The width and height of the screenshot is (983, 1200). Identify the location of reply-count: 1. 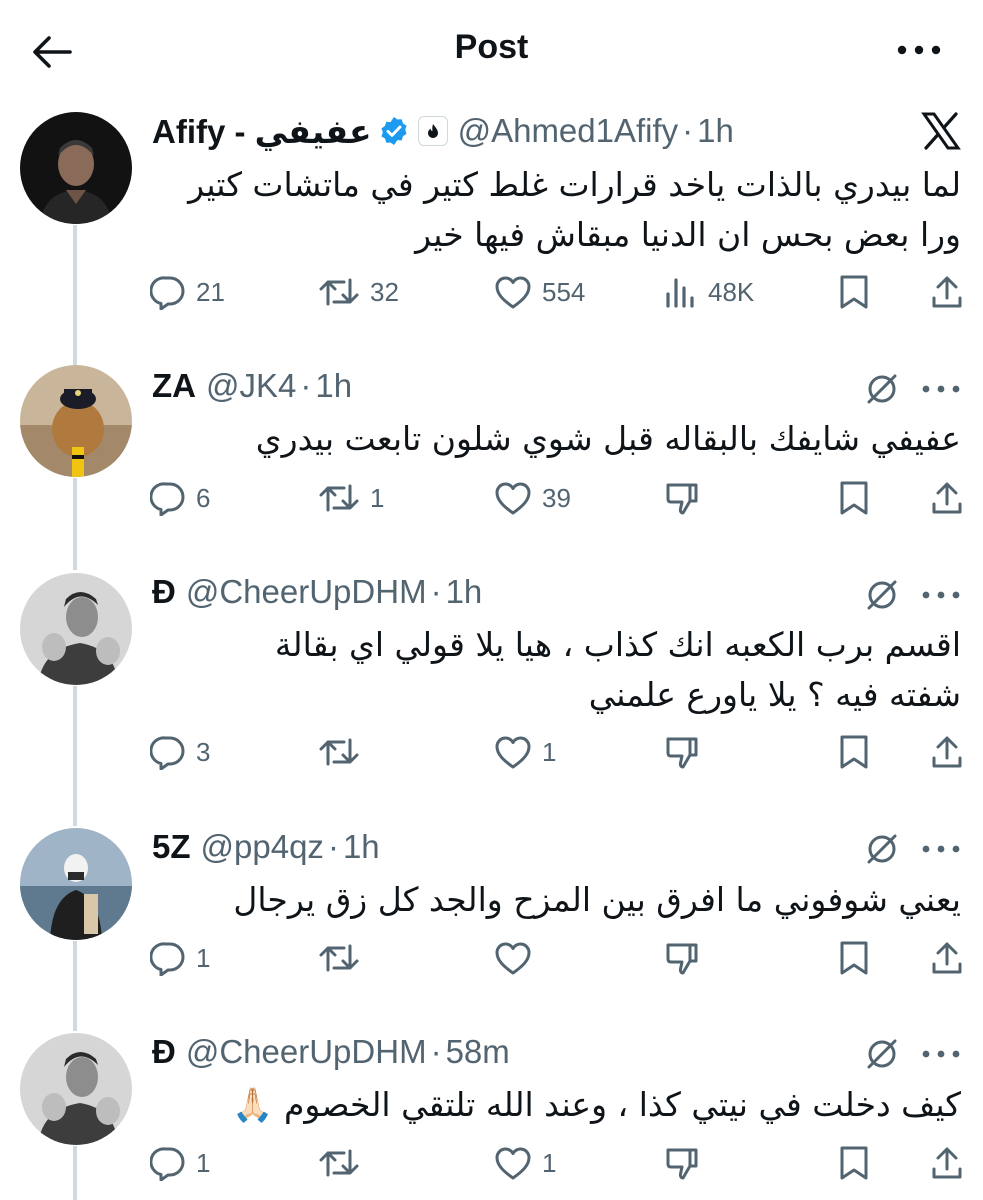
(203, 957).